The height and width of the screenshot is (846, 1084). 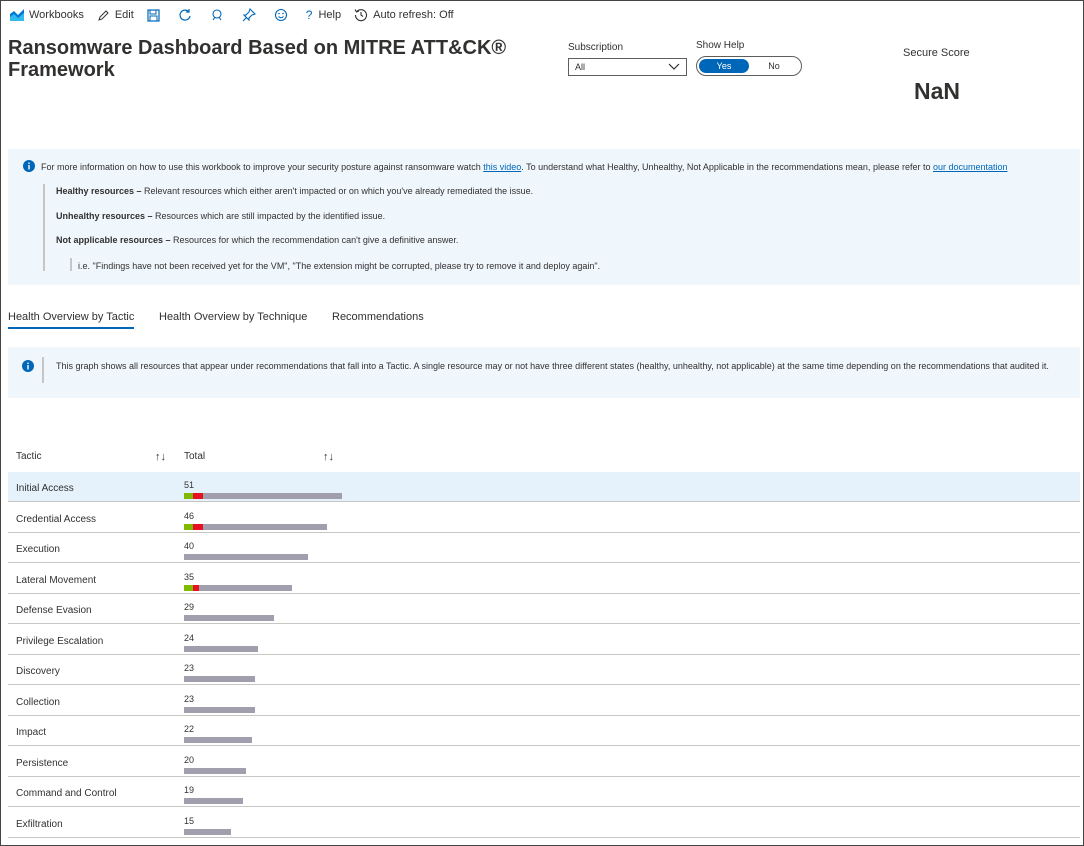 What do you see at coordinates (544, 609) in the screenshot?
I see `table-row: Defense Evasion 29` at bounding box center [544, 609].